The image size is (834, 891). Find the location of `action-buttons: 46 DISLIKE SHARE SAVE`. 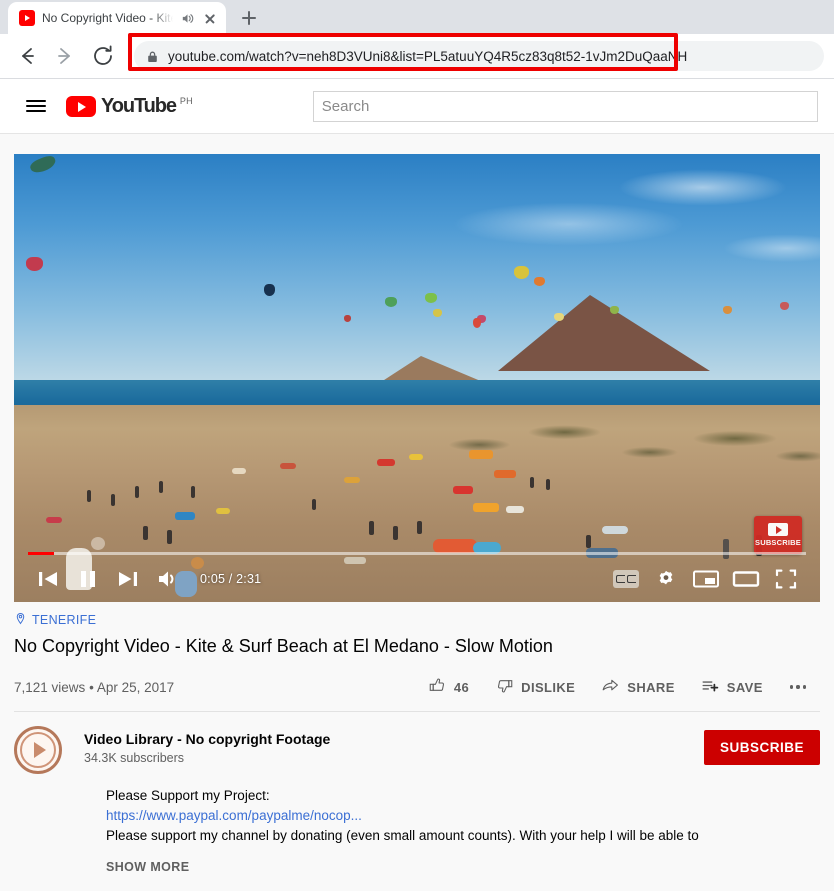

action-buttons: 46 DISLIKE SHARE SAVE is located at coordinates (617, 687).